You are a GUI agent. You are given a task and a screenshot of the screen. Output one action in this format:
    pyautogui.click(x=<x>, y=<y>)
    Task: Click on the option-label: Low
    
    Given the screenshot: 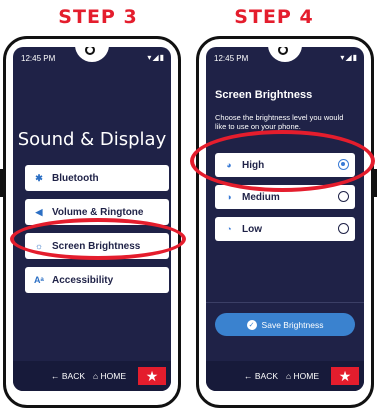 What is the action you would take?
    pyautogui.click(x=252, y=229)
    